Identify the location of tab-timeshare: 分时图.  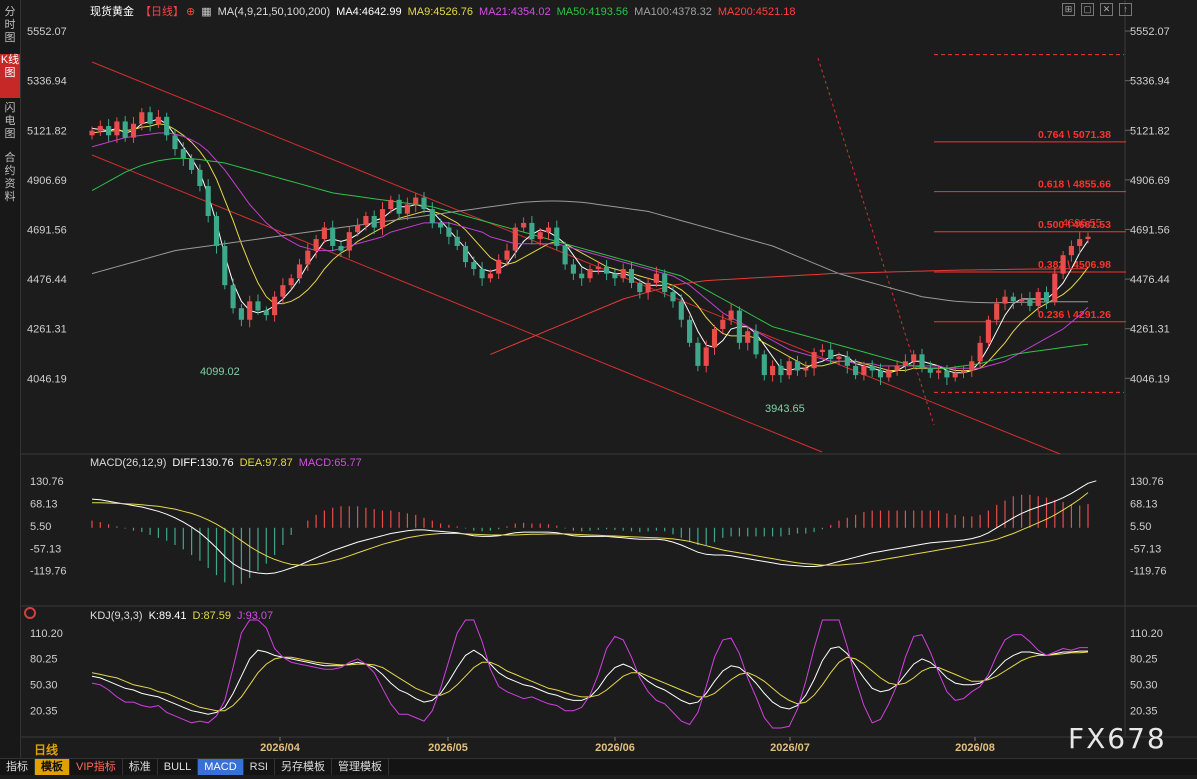
(10, 28).